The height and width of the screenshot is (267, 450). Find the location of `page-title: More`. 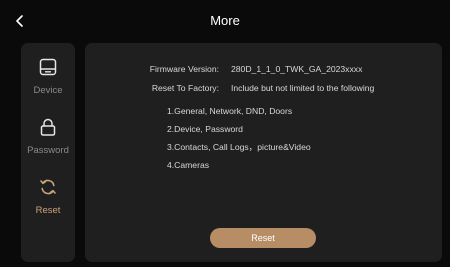

page-title: More is located at coordinates (225, 20).